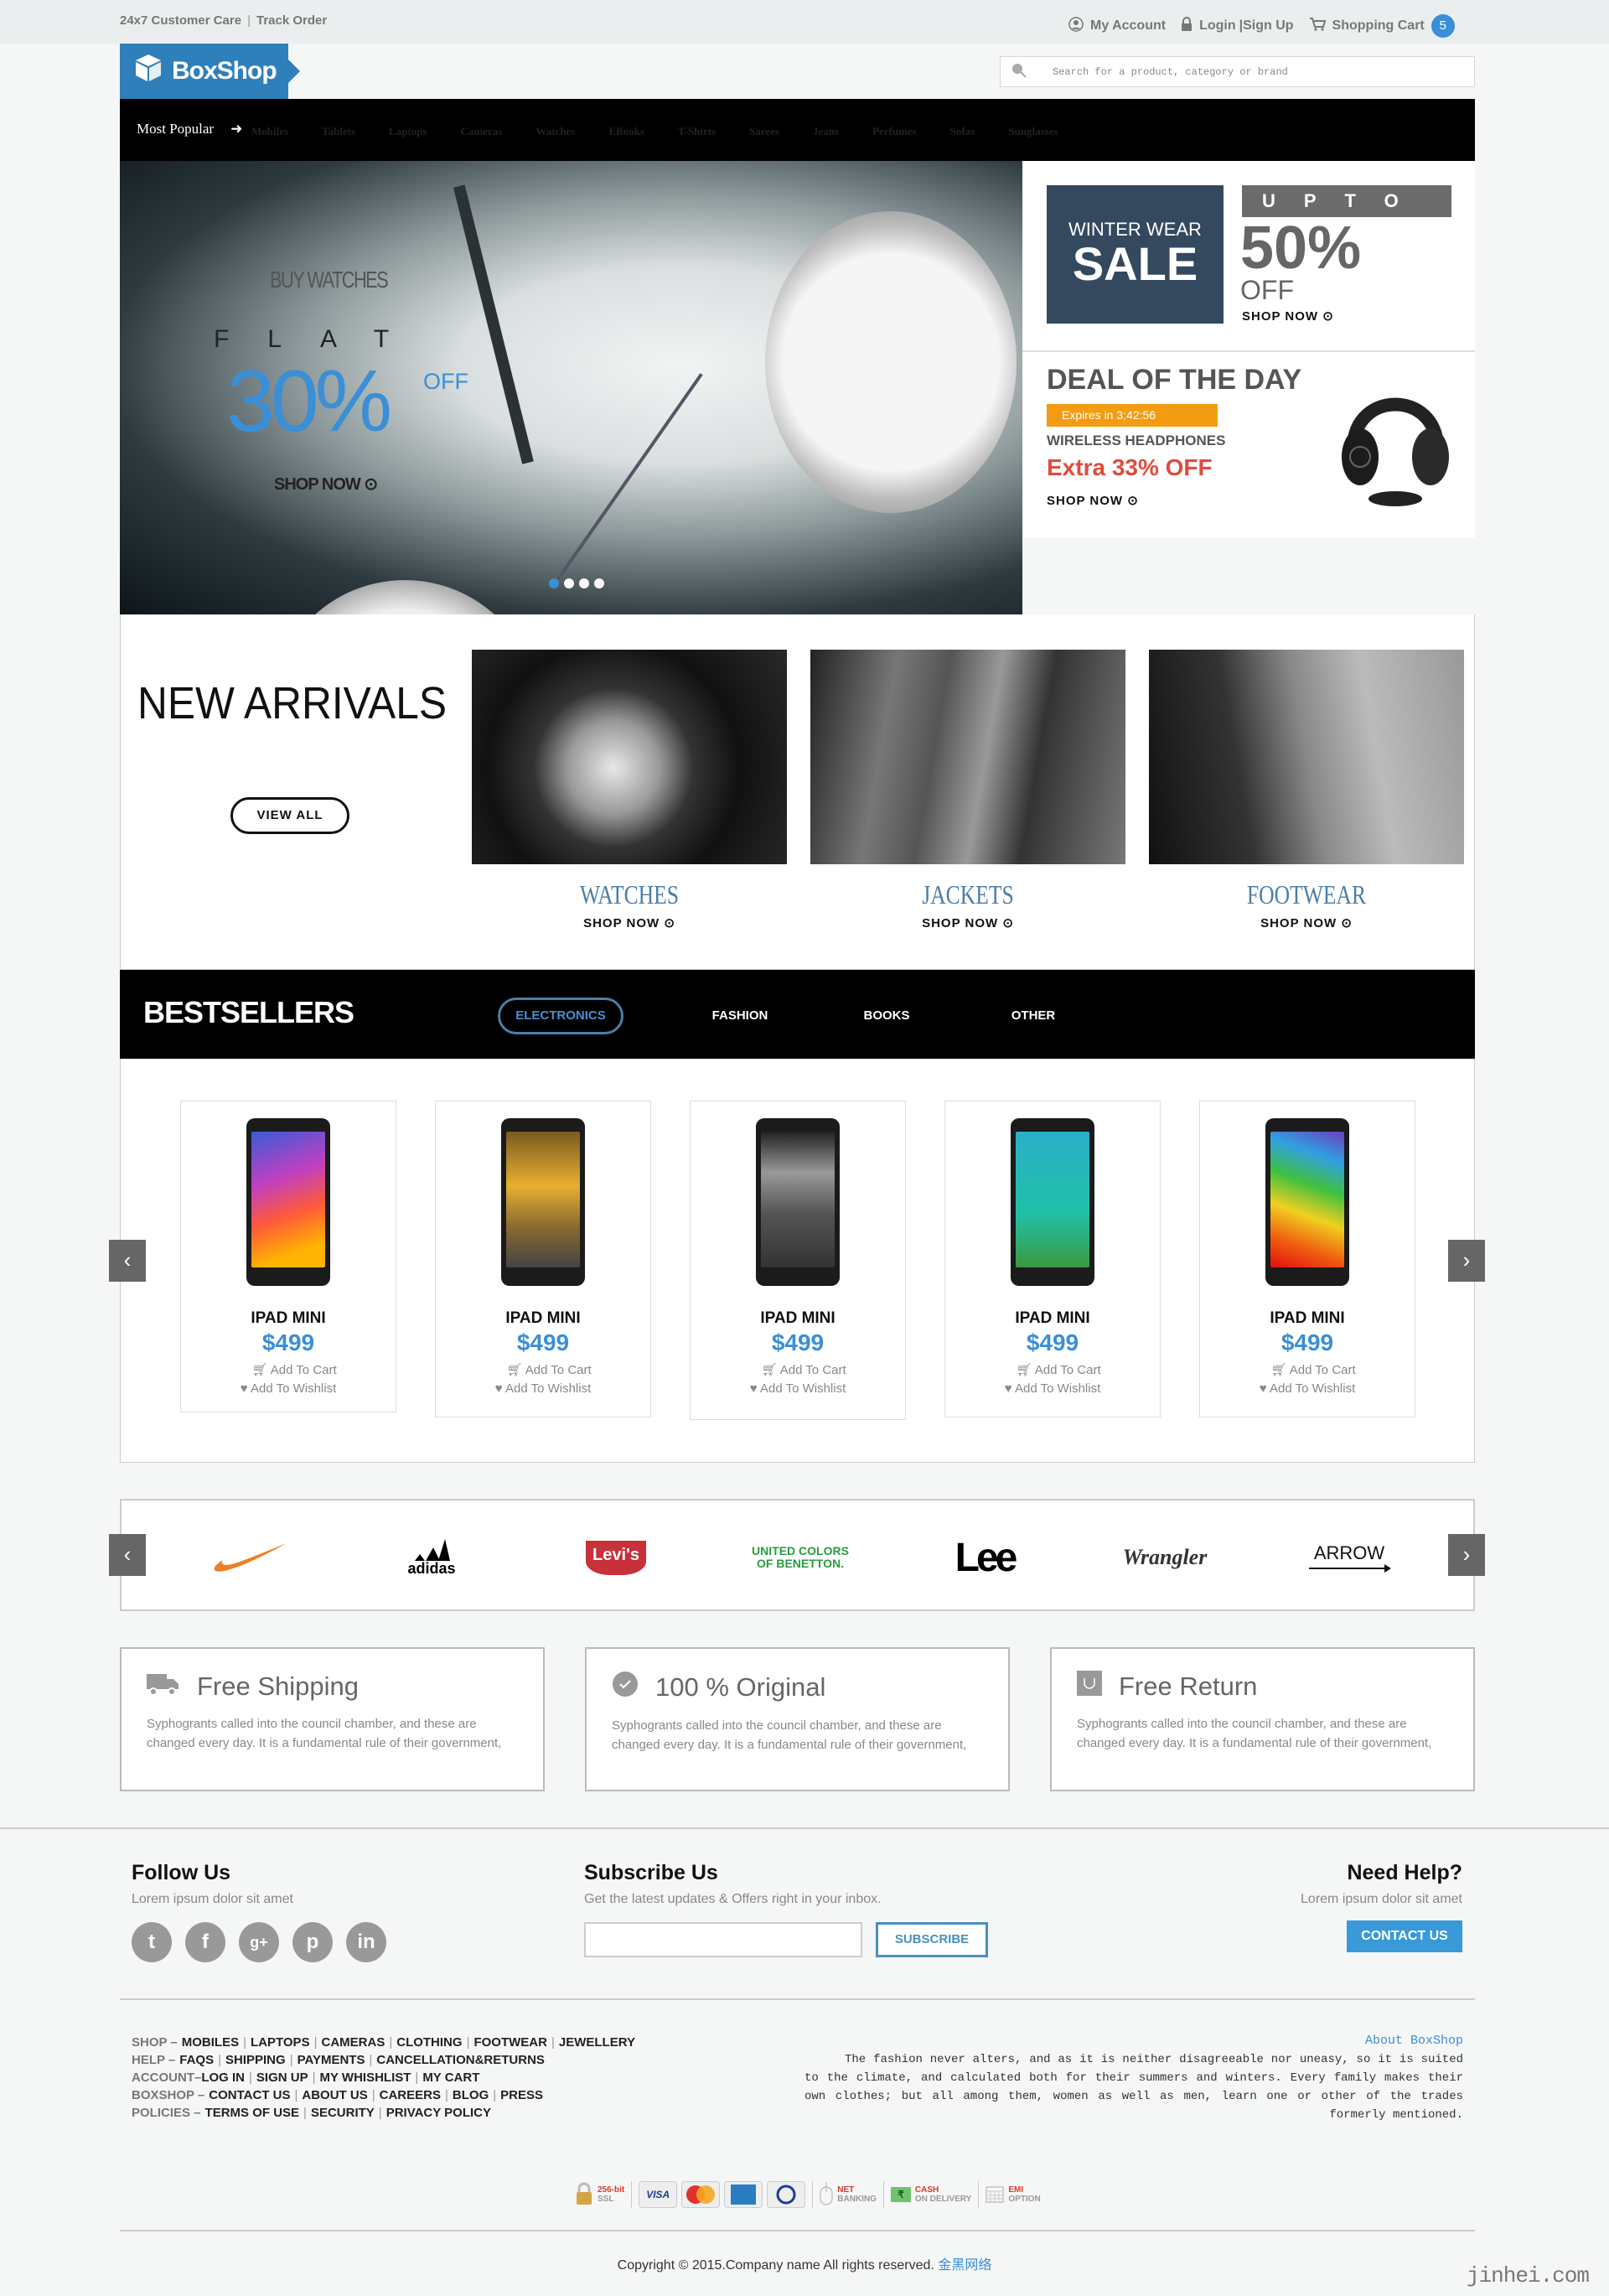 The height and width of the screenshot is (2296, 1609). Describe the element at coordinates (629, 790) in the screenshot. I see `category-watches: WATCHES SHOP NOW ⊙` at that location.